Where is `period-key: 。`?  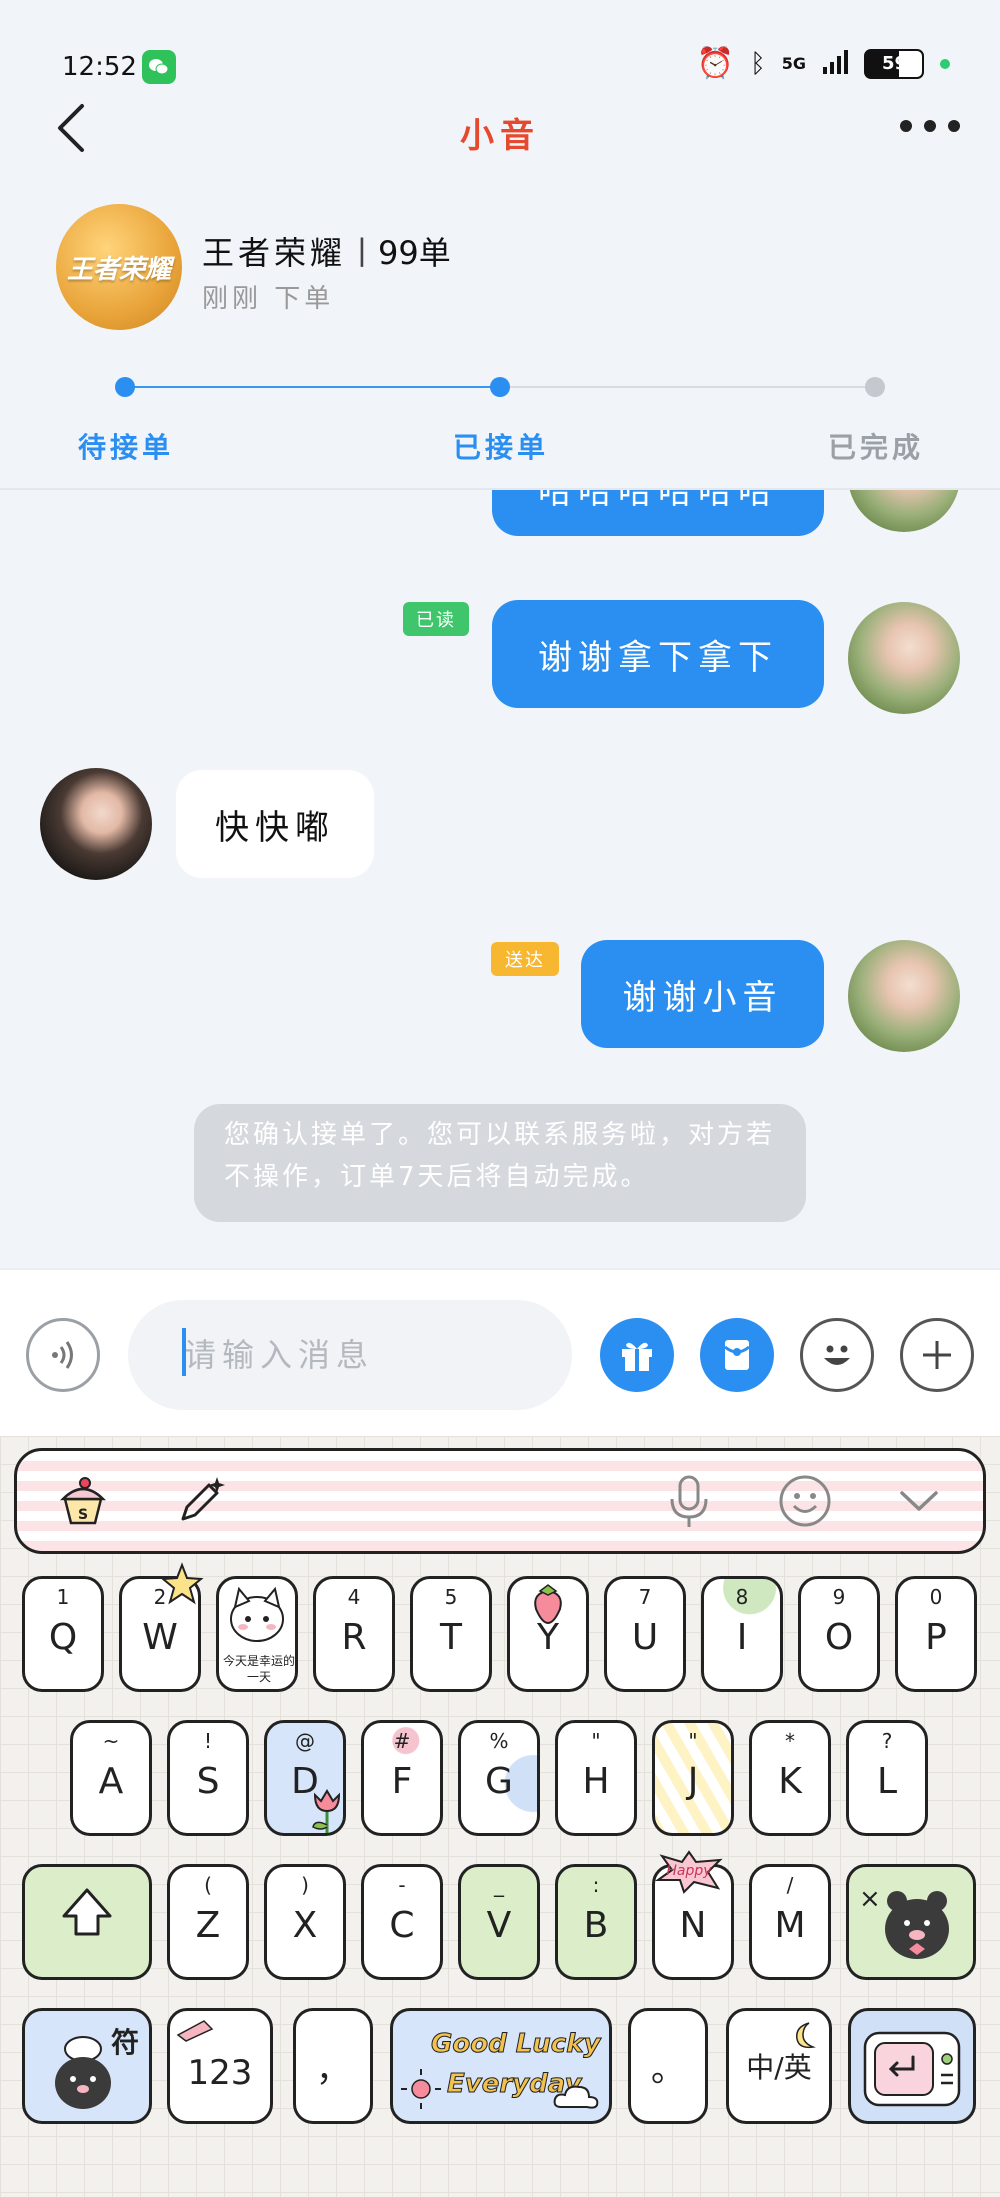
period-key: 。 is located at coordinates (668, 2066).